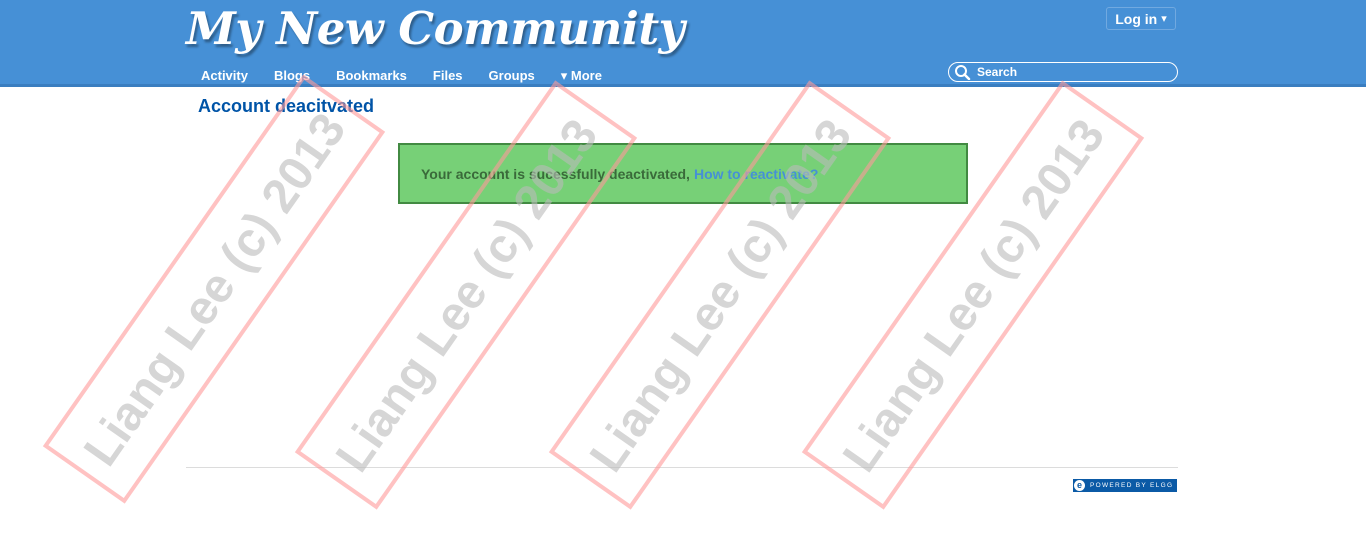 The height and width of the screenshot is (544, 1366). I want to click on nav-item-bookmarks: Bookmarks, so click(371, 75).